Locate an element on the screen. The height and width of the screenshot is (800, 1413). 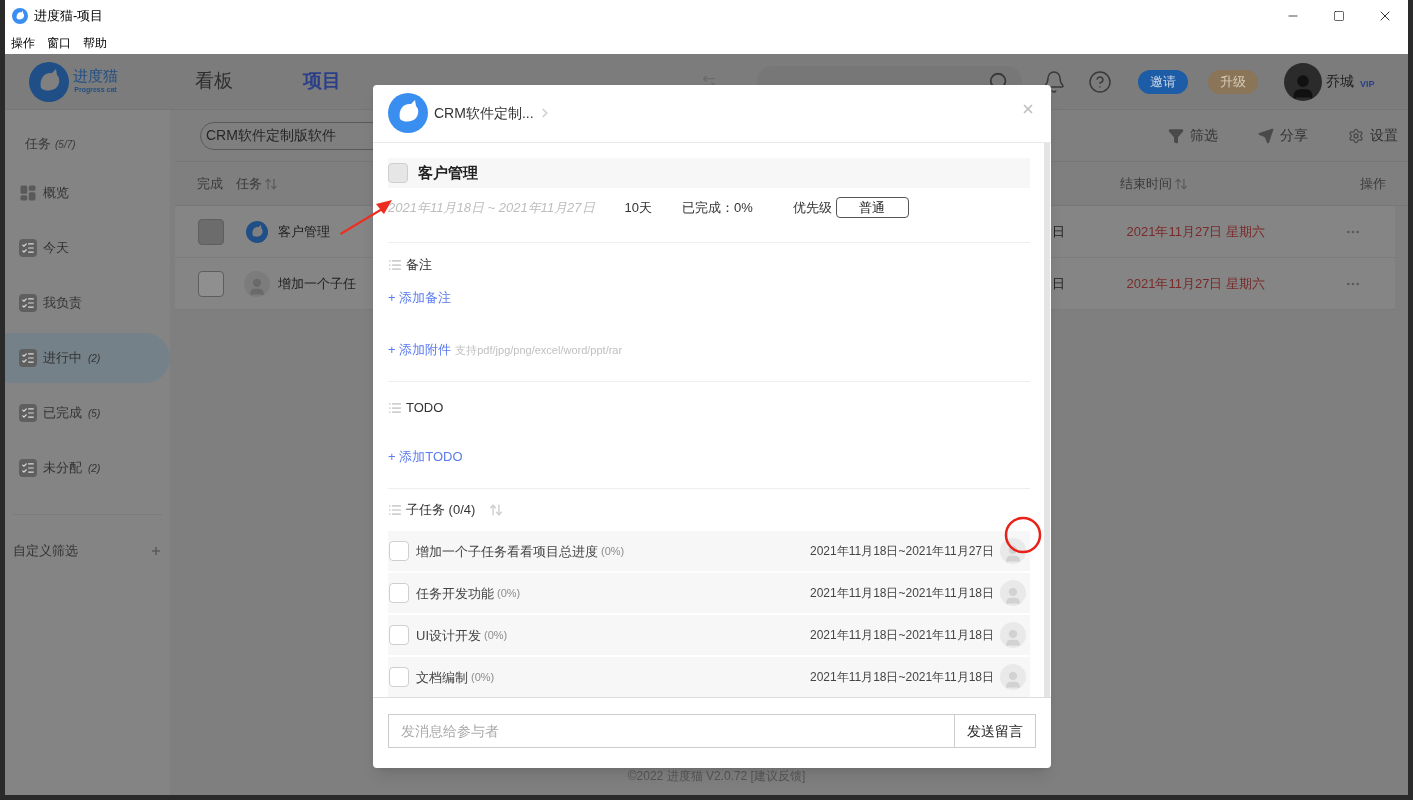
sidebar-title: 任务 is located at coordinates (38, 144).